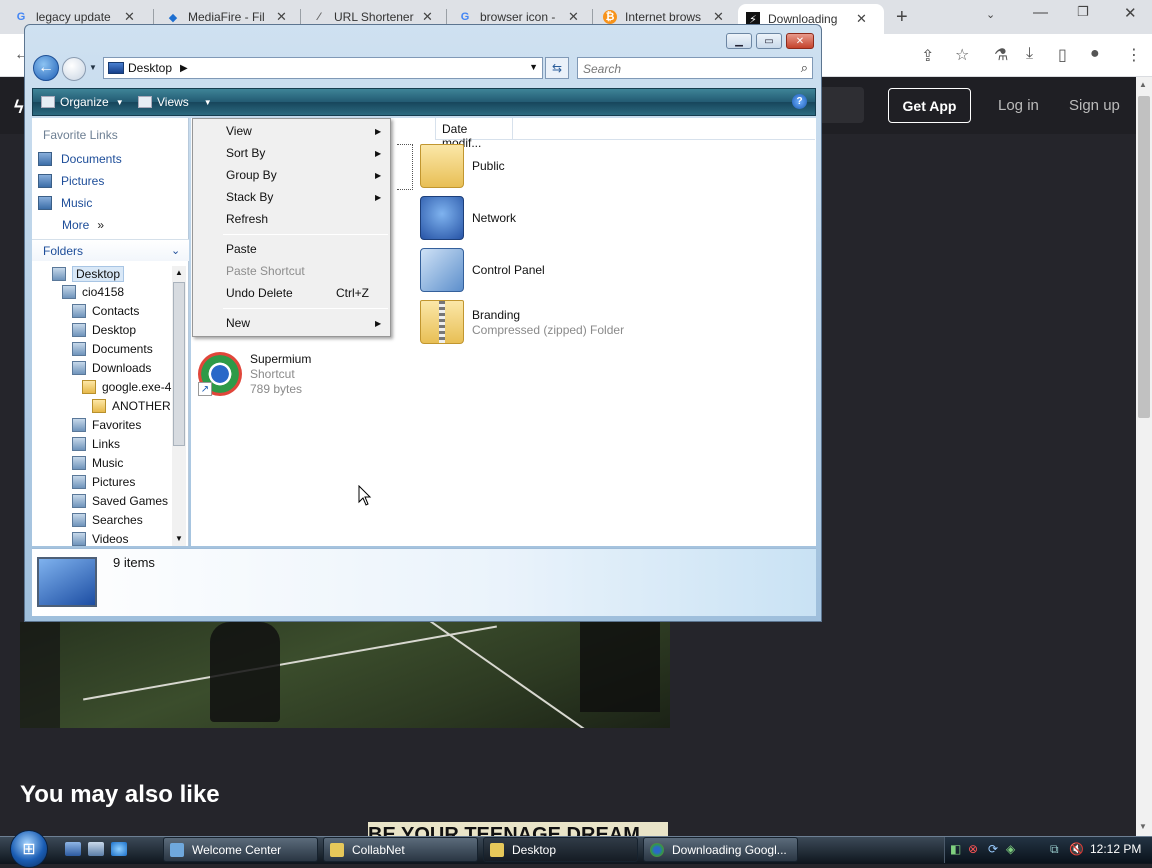 The image size is (1152, 868). Describe the element at coordinates (175, 102) in the screenshot. I see `views-button: Views ▼` at that location.